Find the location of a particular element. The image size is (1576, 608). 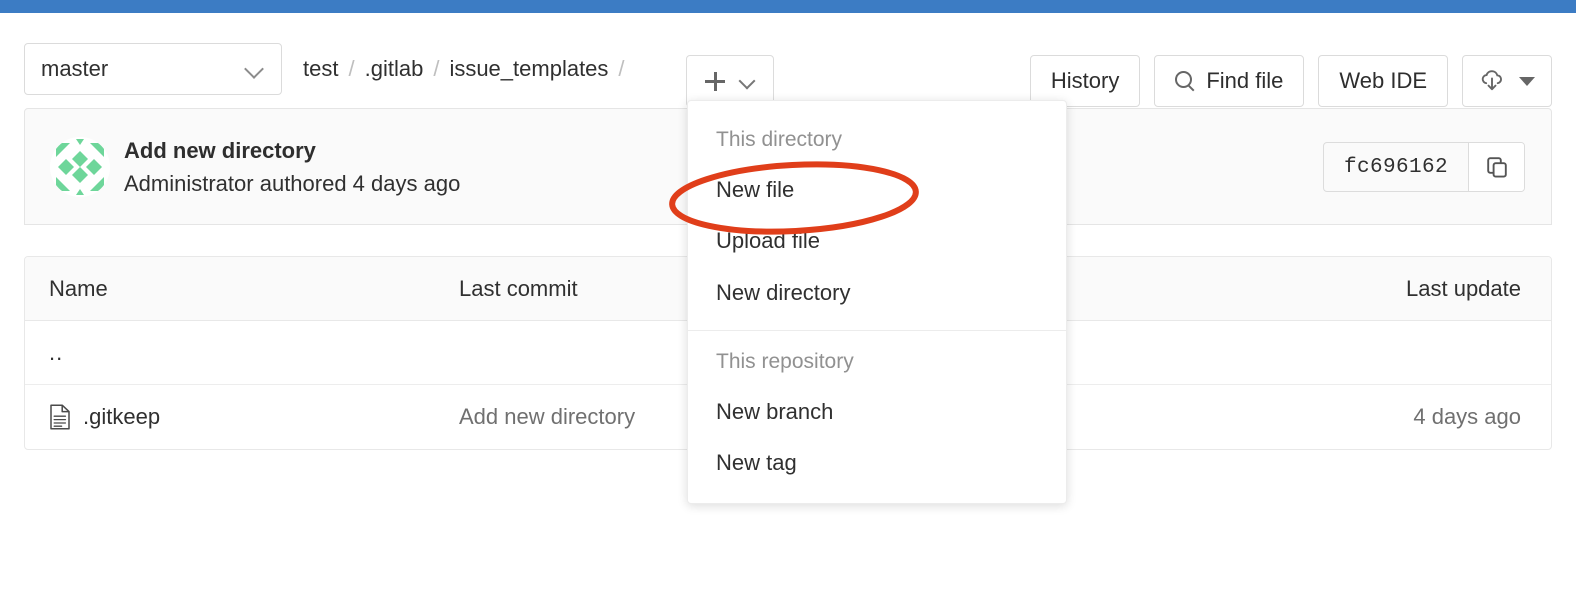

breadcrumb: test / .gitlab / issue_templates / is located at coordinates (469, 69).